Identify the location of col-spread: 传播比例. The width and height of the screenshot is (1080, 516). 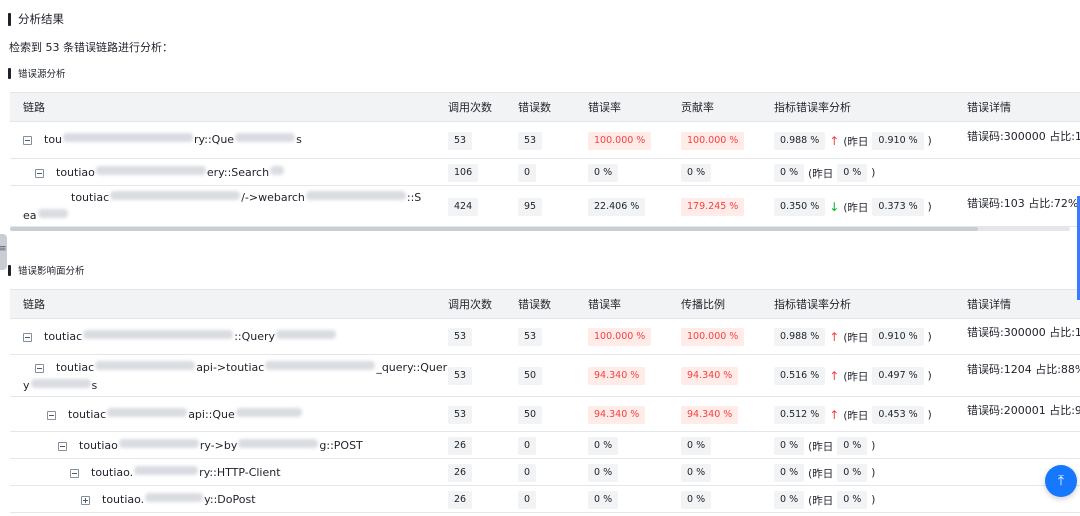
(703, 304).